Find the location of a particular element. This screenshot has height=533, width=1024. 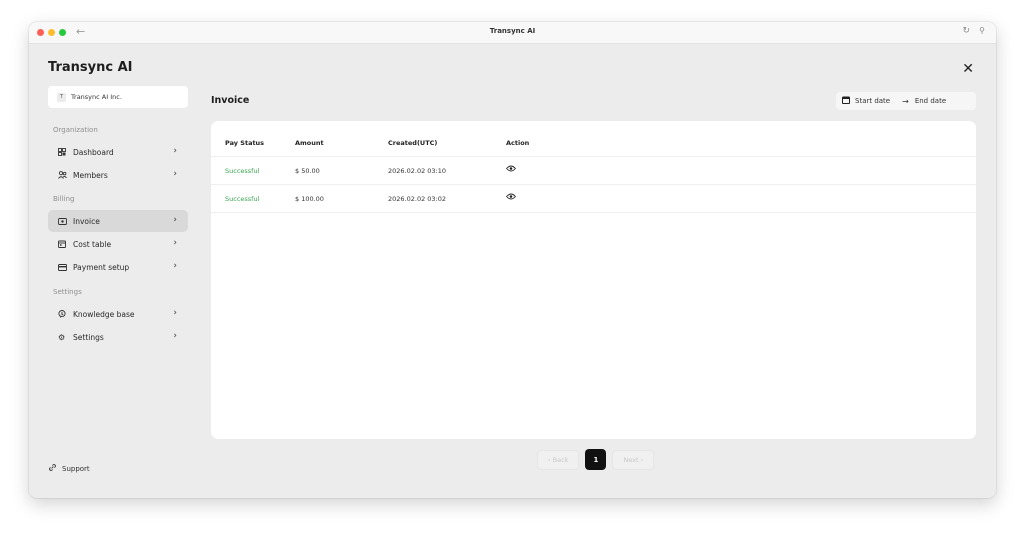

date-range-picker: Start date → End date is located at coordinates (906, 101).